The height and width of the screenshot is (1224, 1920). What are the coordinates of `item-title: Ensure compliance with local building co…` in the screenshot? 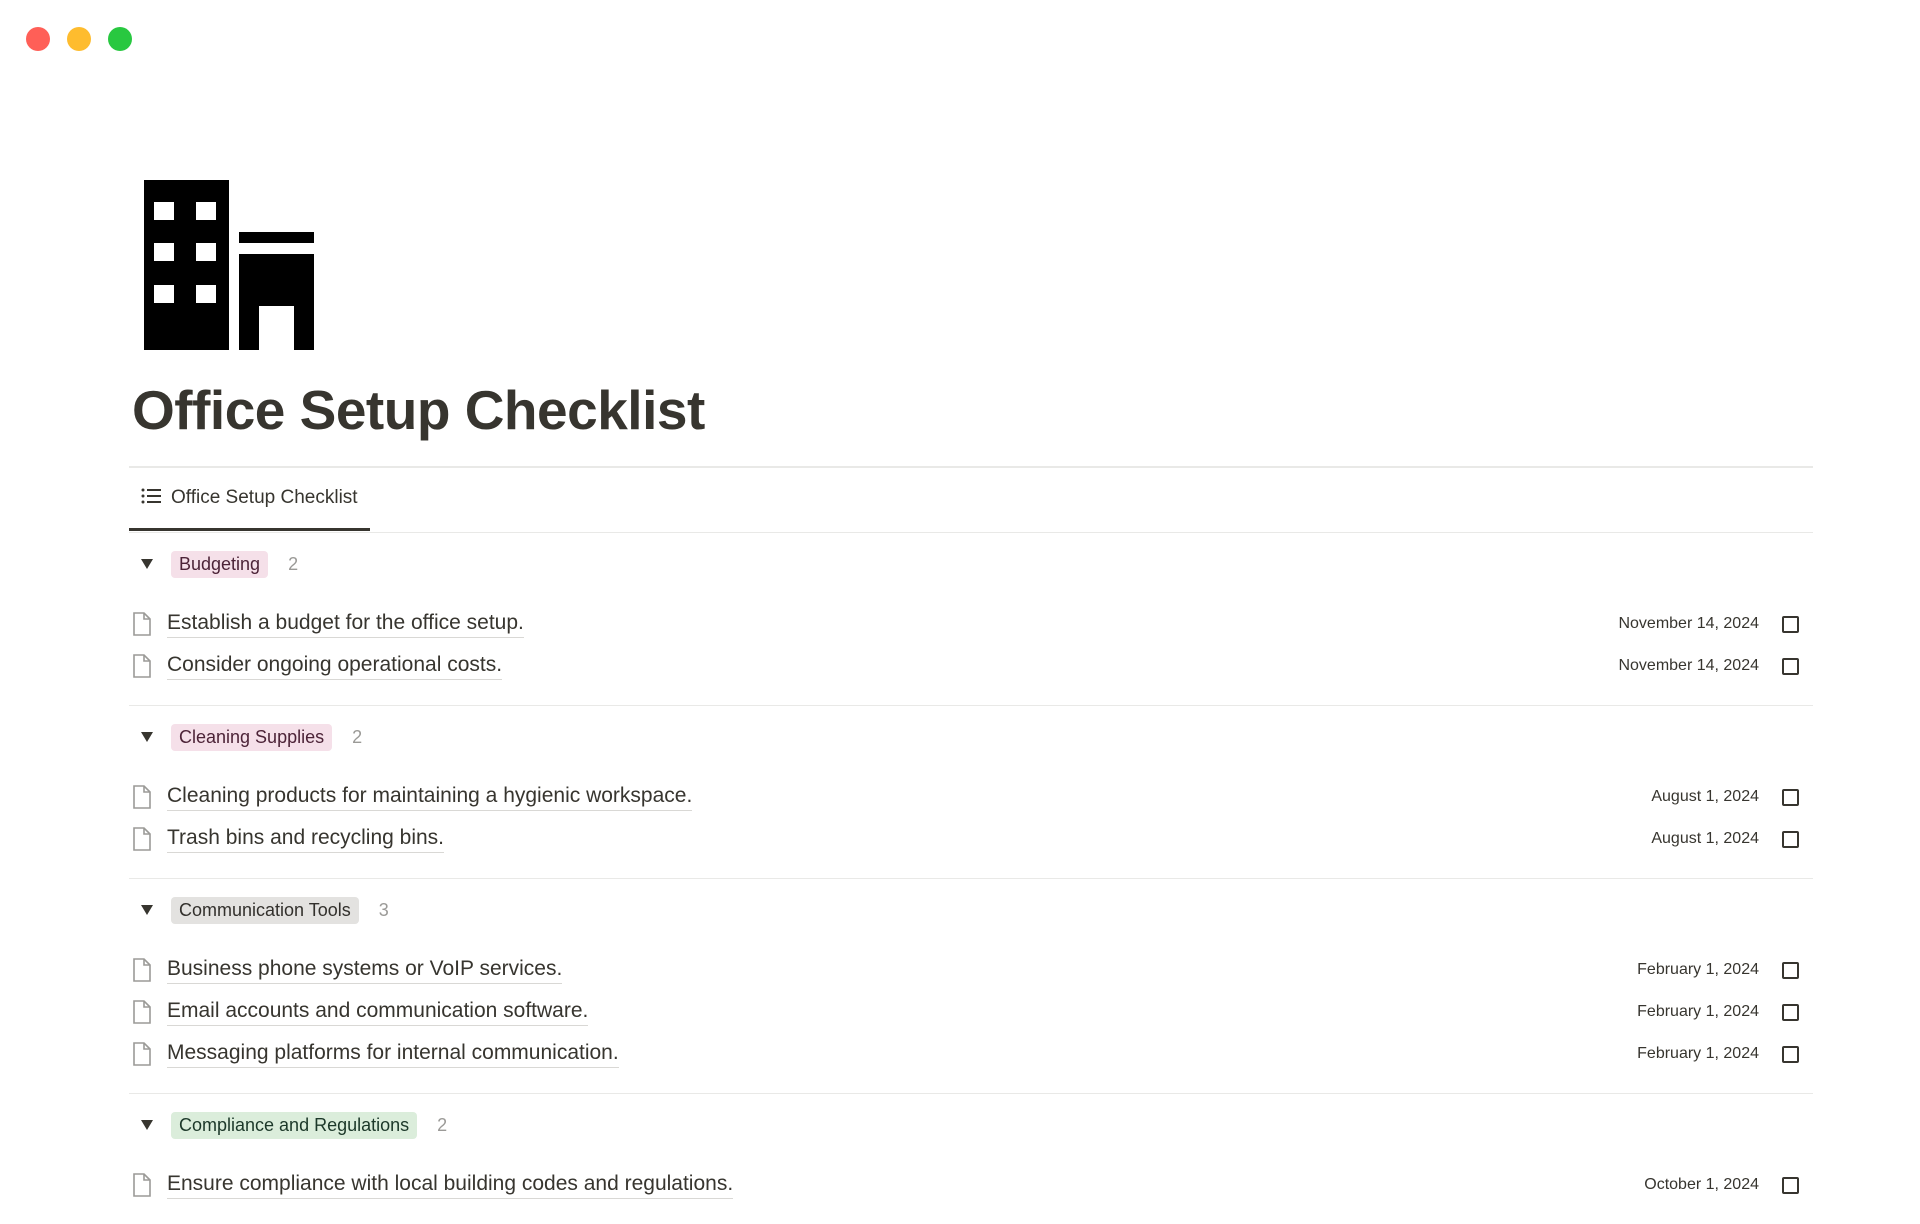 It's located at (450, 1185).